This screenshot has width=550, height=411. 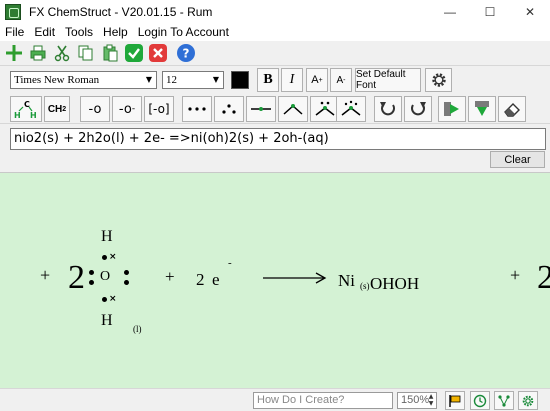 I want to click on status-bar: How Do I Create? 150% ▲ ▼, so click(x=275, y=399).